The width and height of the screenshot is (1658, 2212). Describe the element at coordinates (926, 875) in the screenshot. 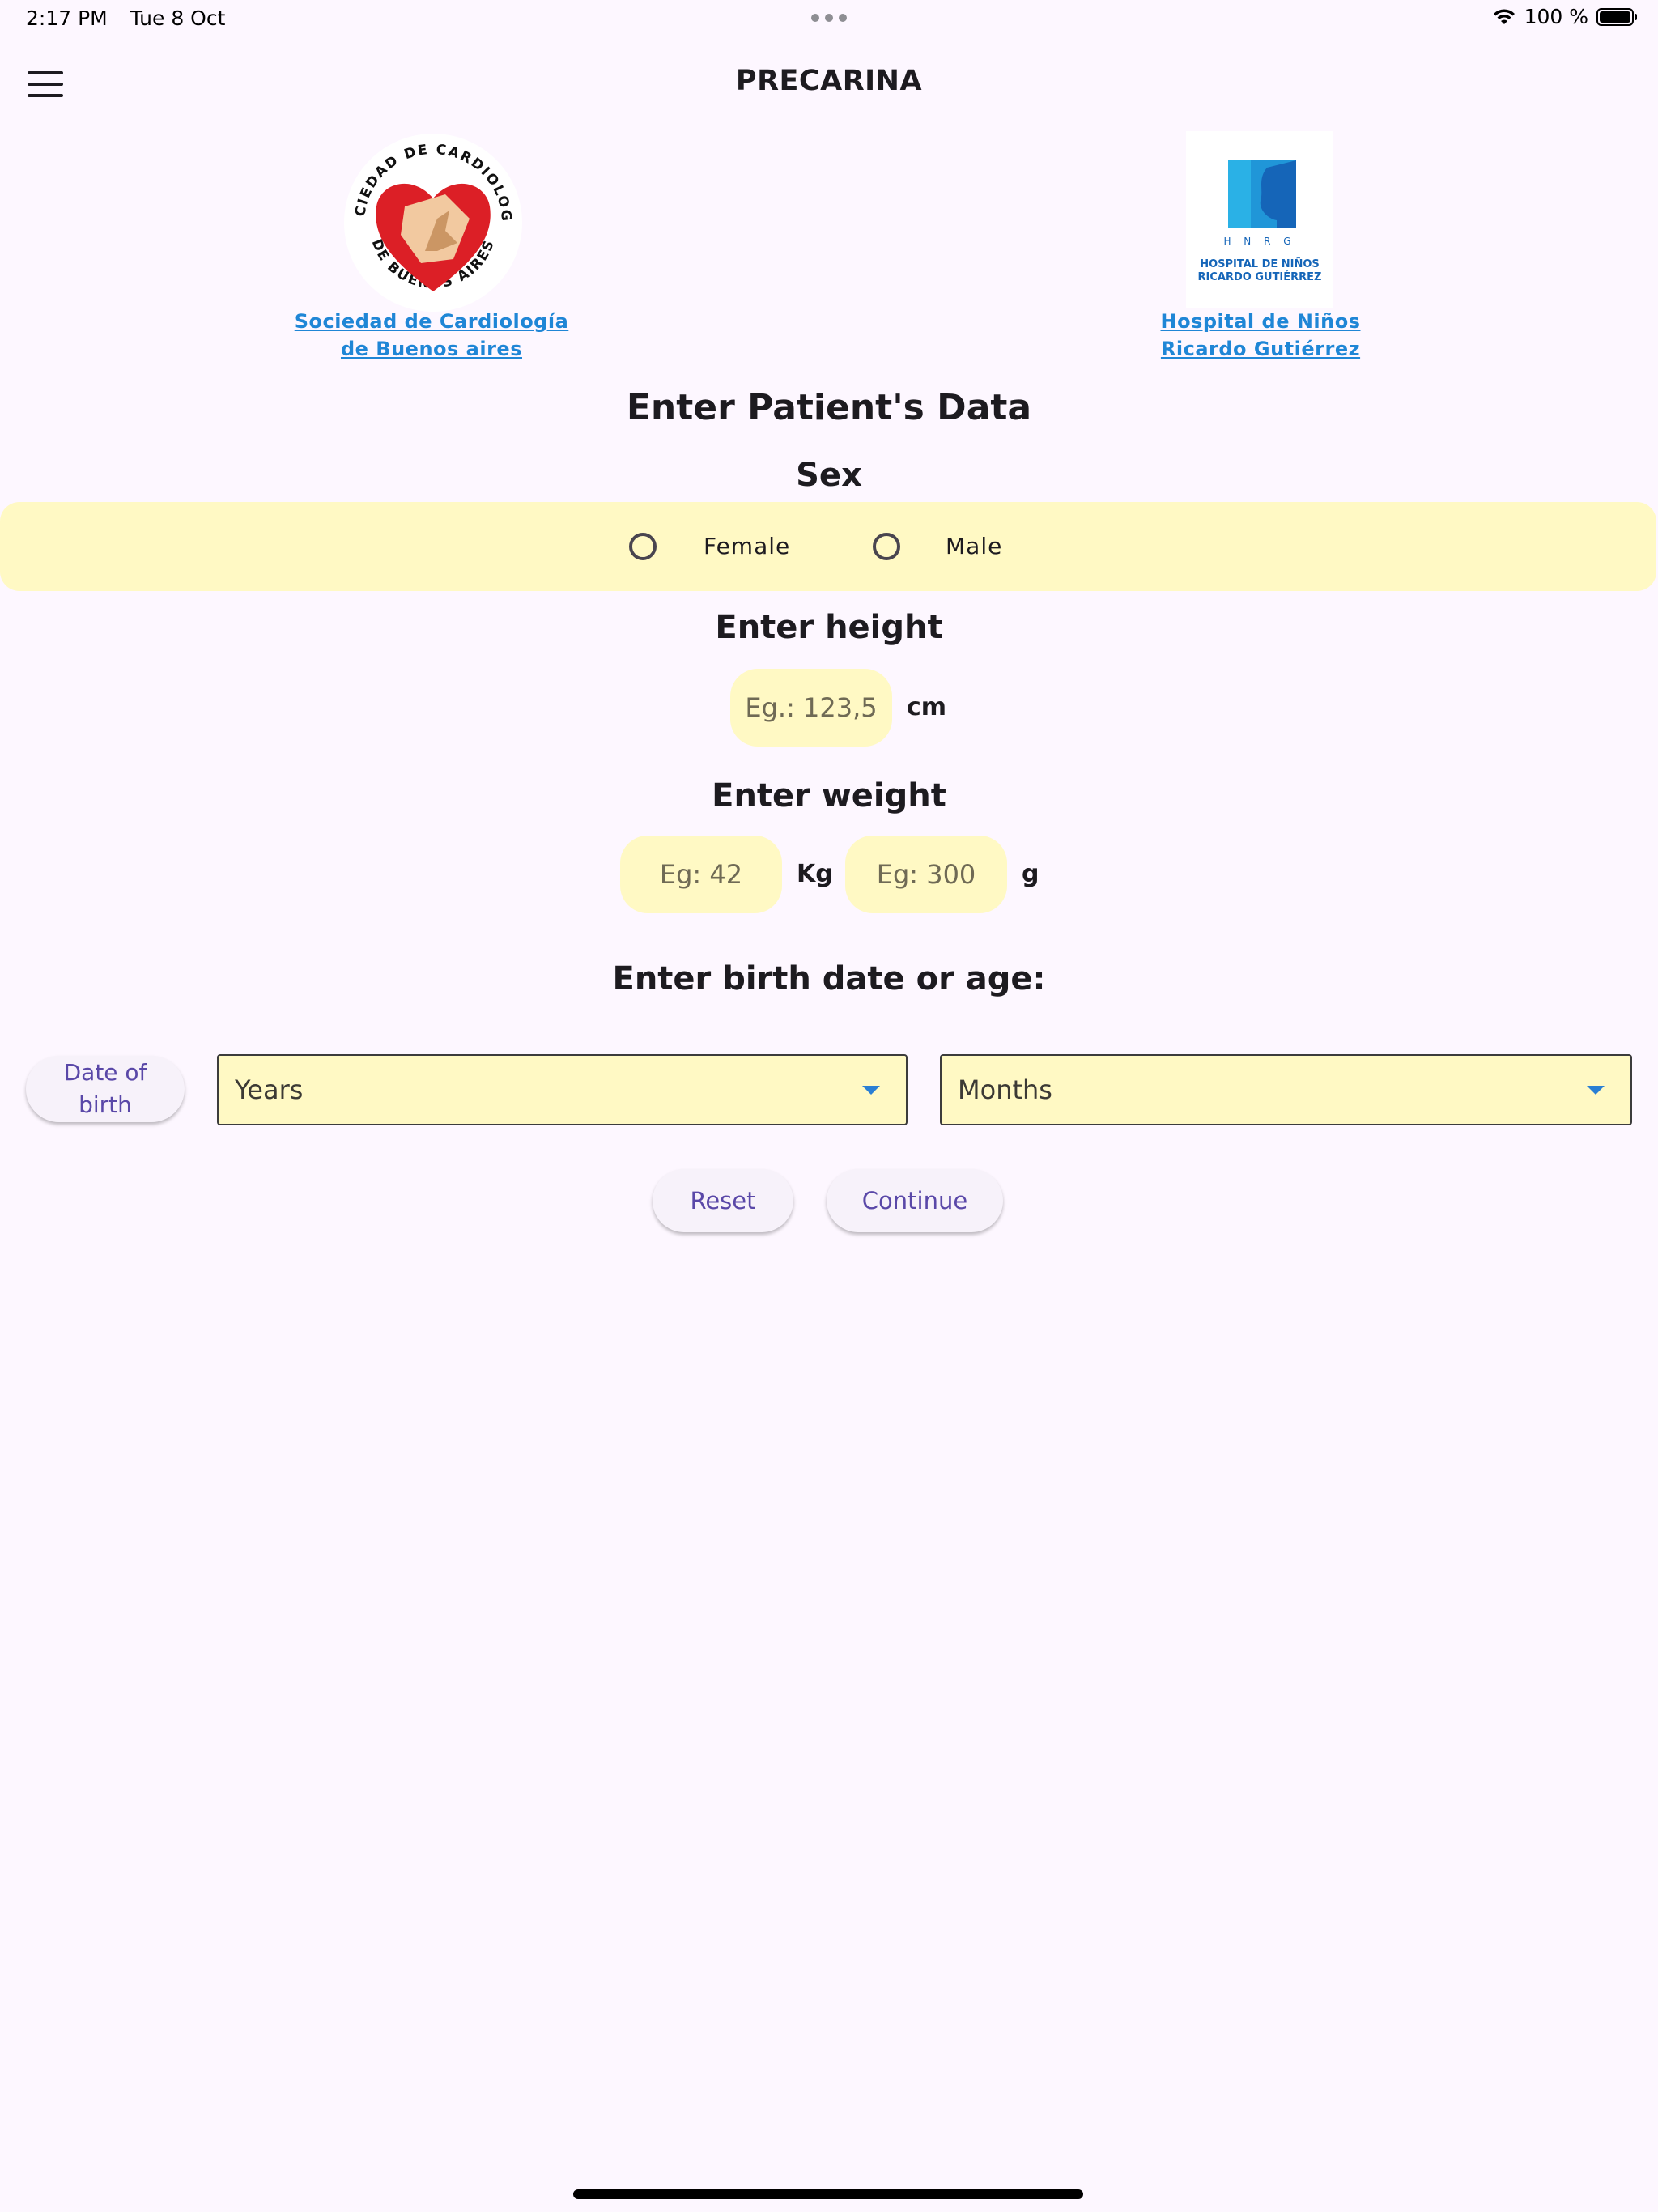

I see `weight-g-input` at that location.